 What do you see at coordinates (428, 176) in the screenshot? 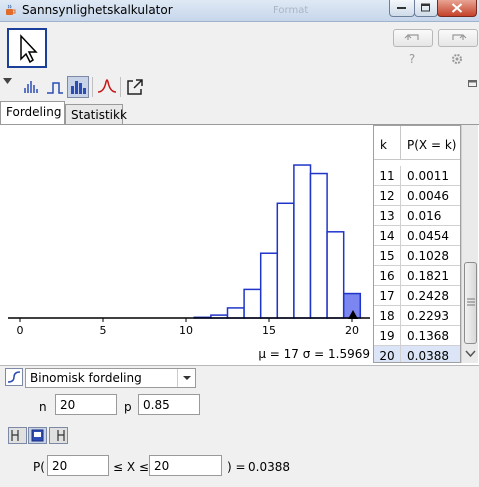
I see `table-cell-probability: 0.0011` at bounding box center [428, 176].